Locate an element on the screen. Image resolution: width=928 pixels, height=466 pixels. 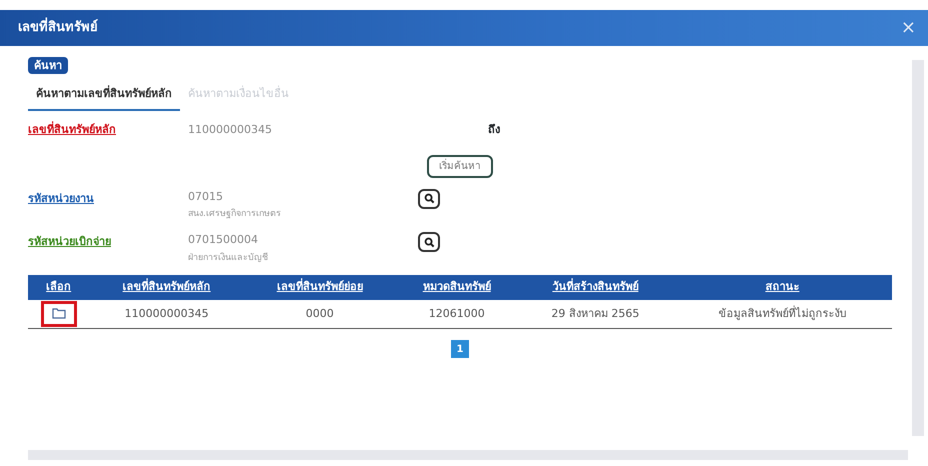
select-button is located at coordinates (59, 314).